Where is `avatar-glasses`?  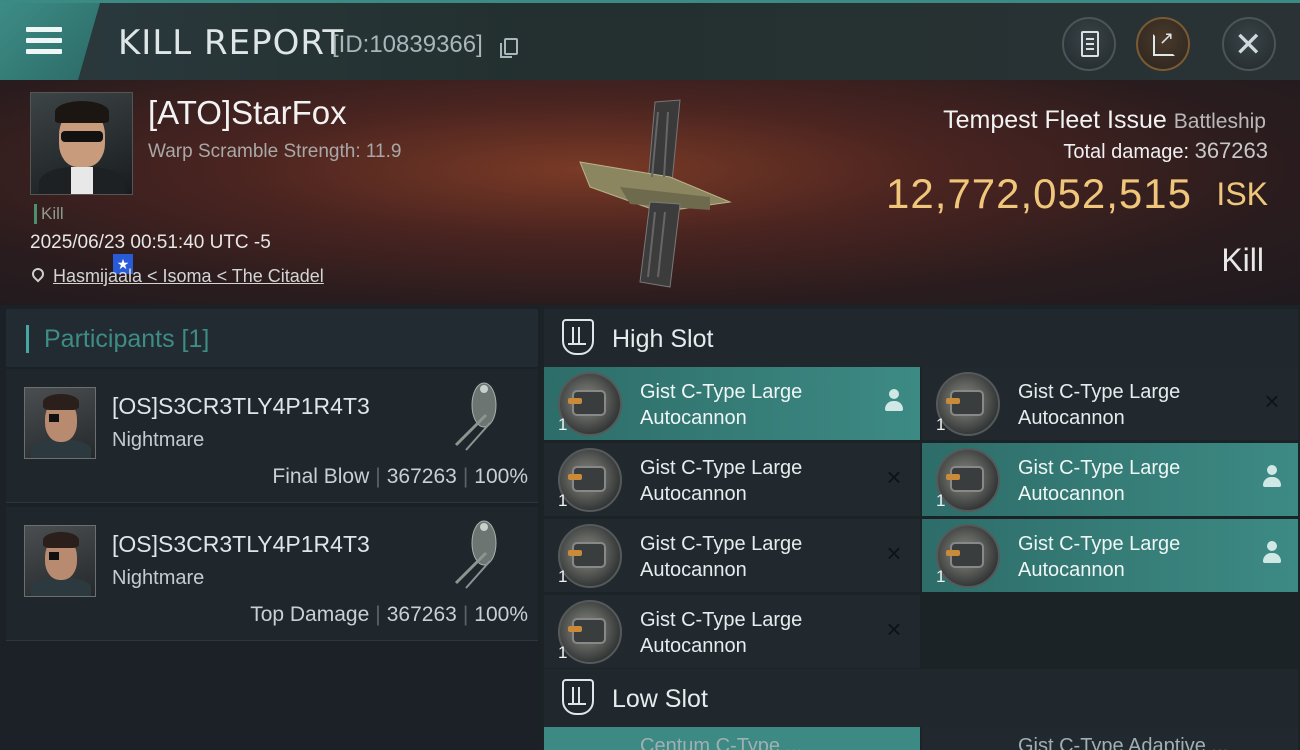 avatar-glasses is located at coordinates (82, 136).